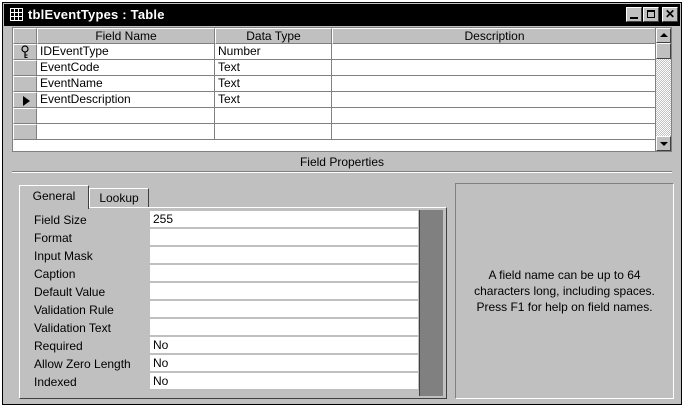 This screenshot has width=684, height=407. Describe the element at coordinates (119, 198) in the screenshot. I see `tab-lookup: Lookup` at that location.